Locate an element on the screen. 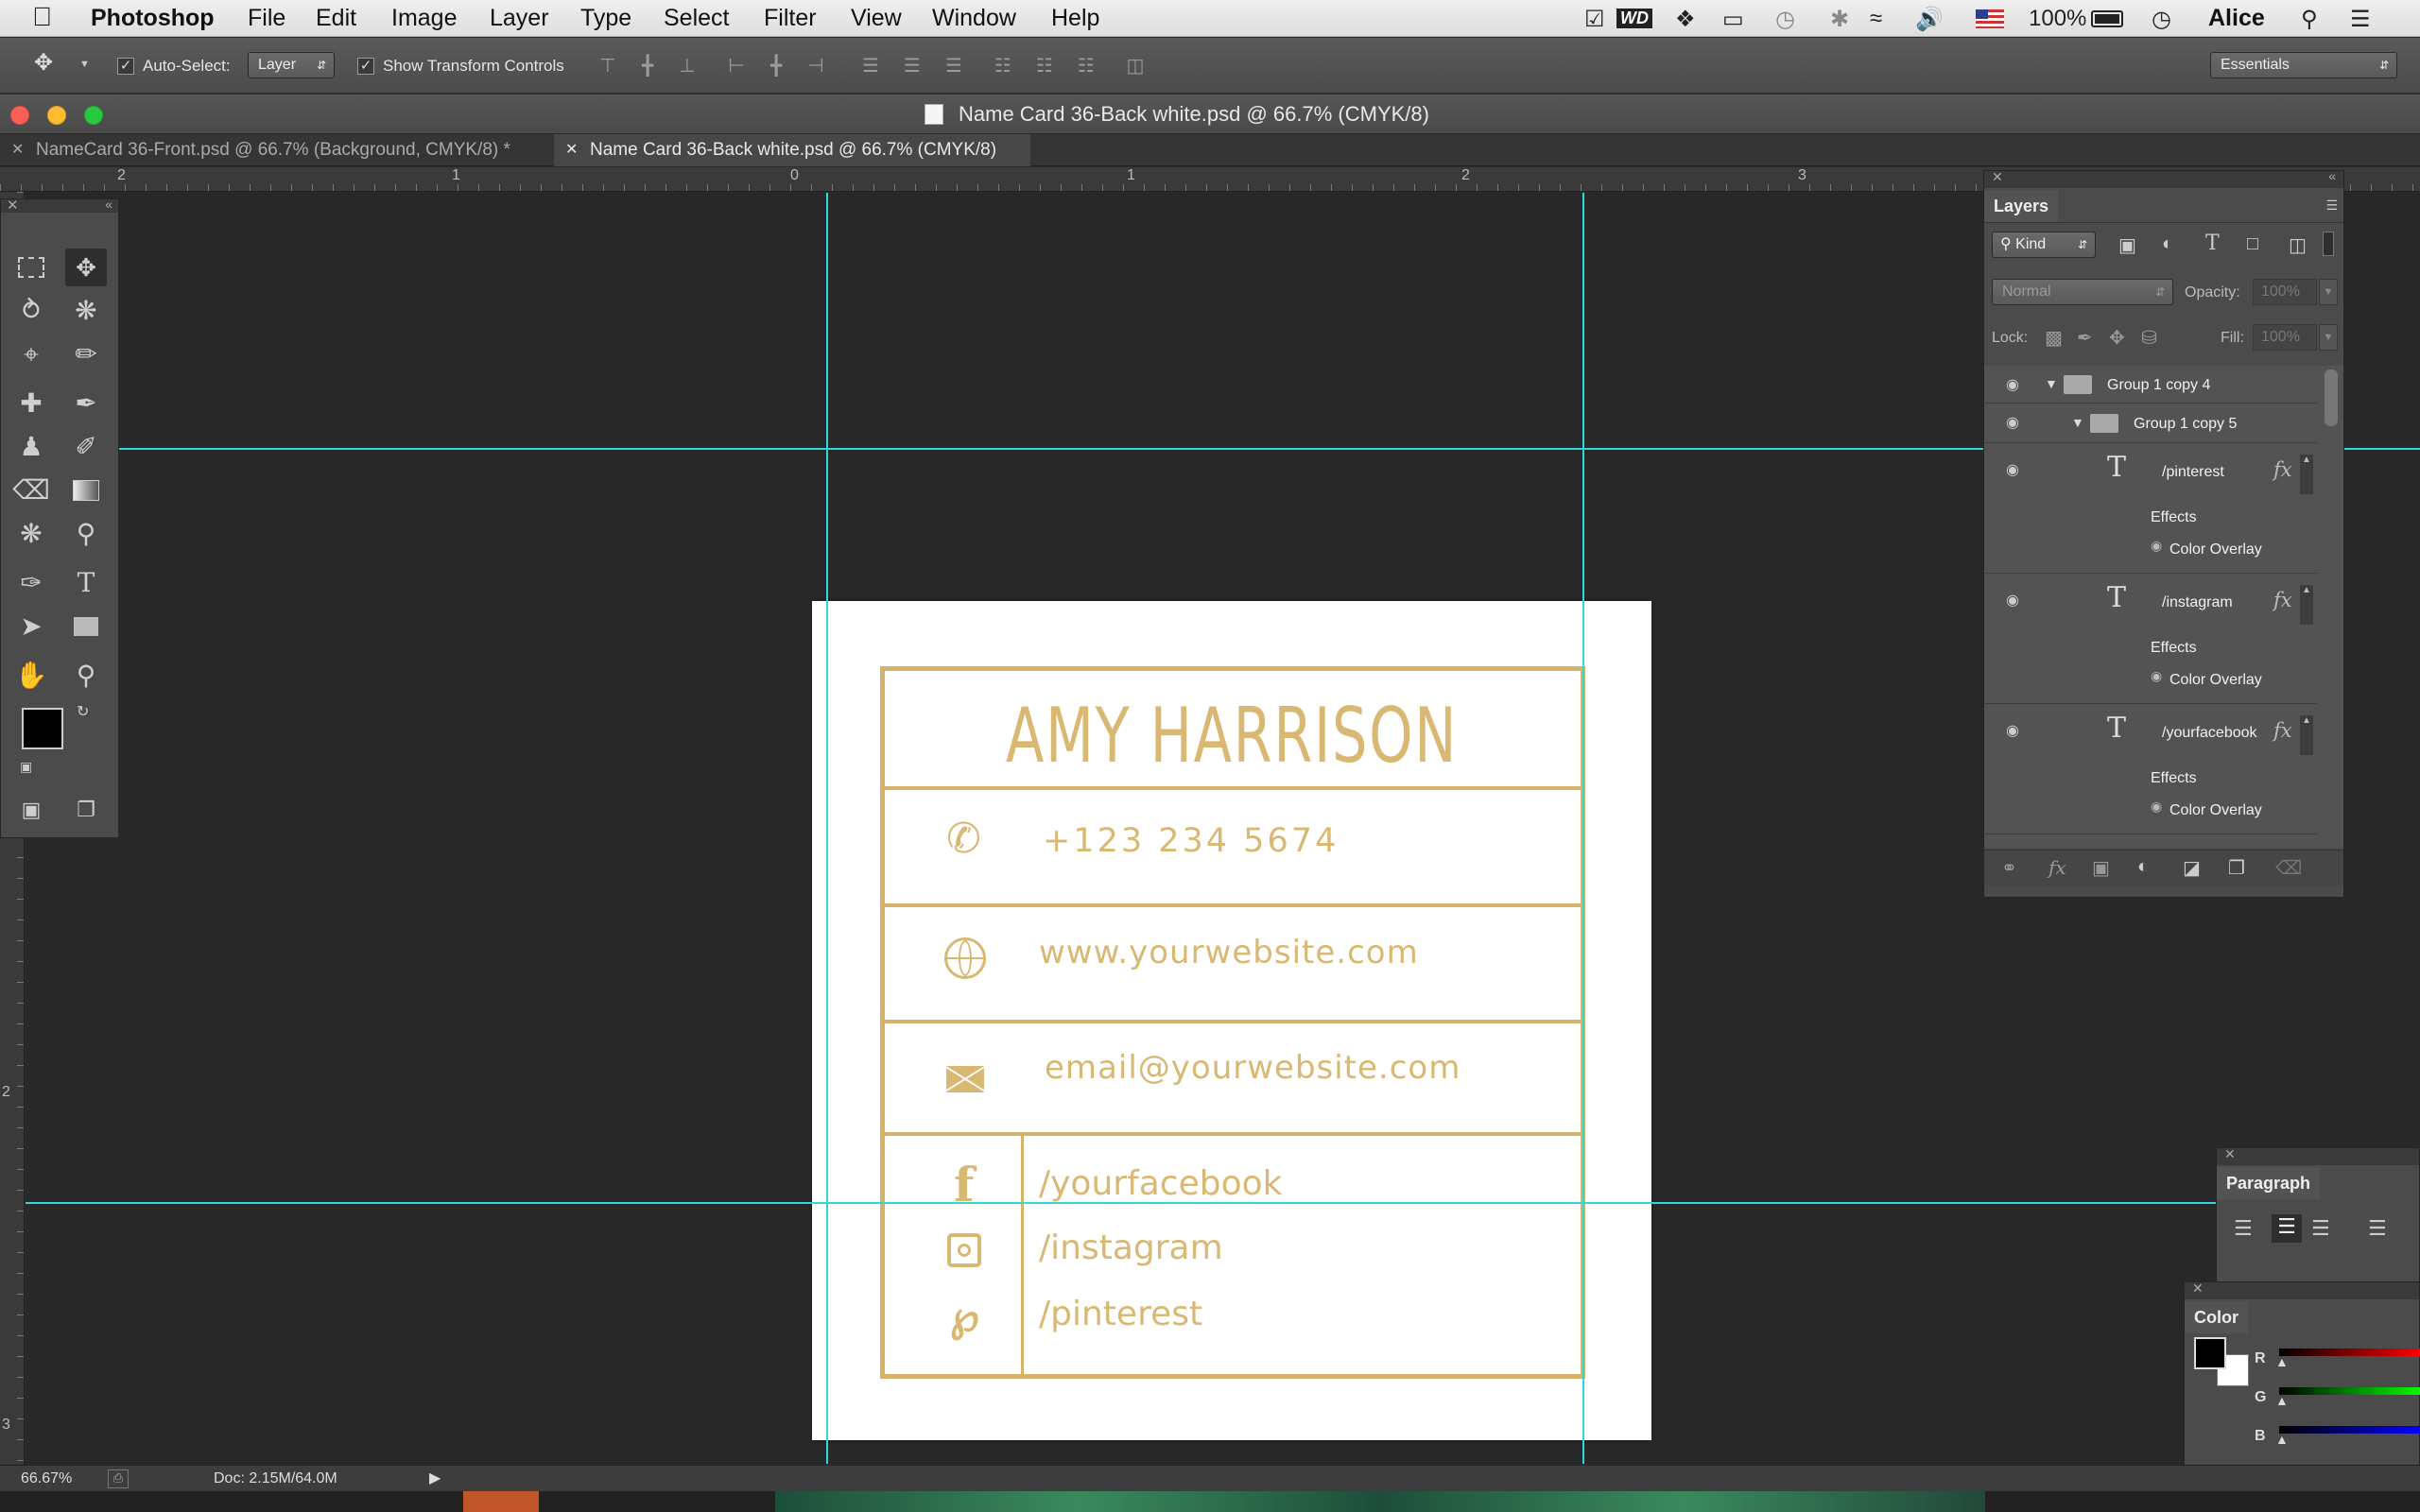 Image resolution: width=2420 pixels, height=1512 pixels. menu-window: Window is located at coordinates (974, 18).